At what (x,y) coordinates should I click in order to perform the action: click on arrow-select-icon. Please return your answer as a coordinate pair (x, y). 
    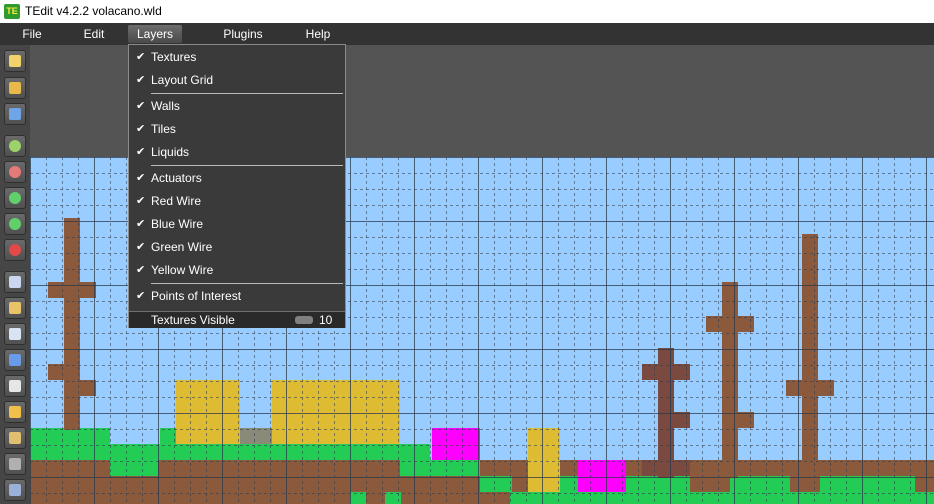
    Looking at the image, I should click on (15, 334).